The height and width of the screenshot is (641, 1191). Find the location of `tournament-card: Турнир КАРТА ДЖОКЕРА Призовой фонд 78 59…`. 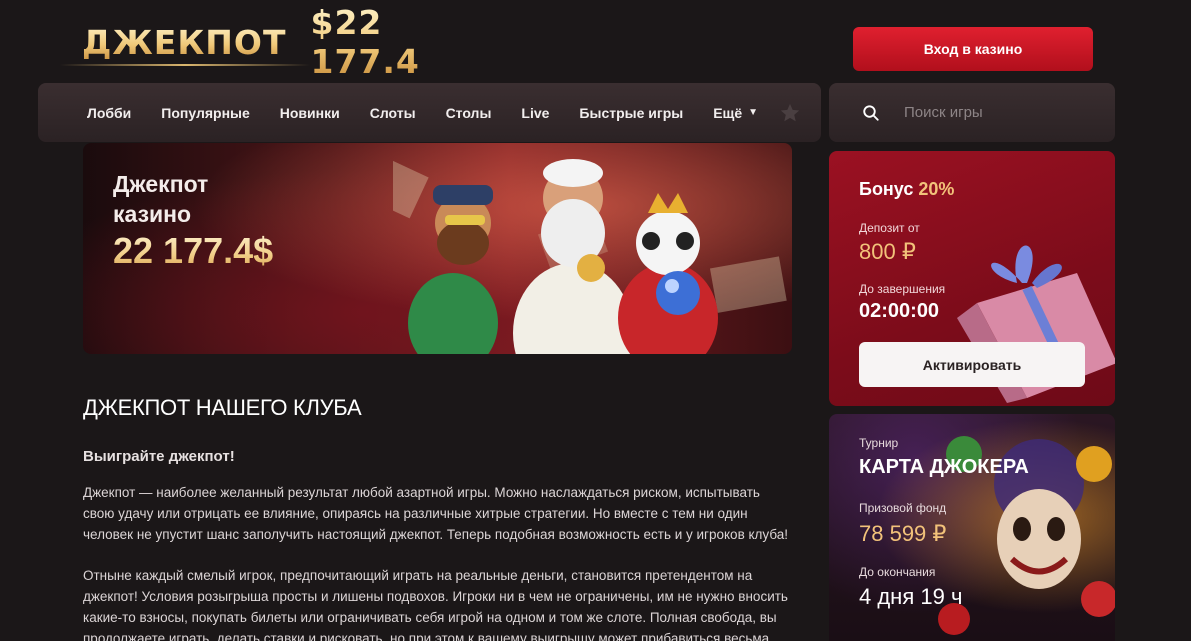

tournament-card: Турнир КАРТА ДЖОКЕРА Призовой фонд 78 59… is located at coordinates (972, 527).